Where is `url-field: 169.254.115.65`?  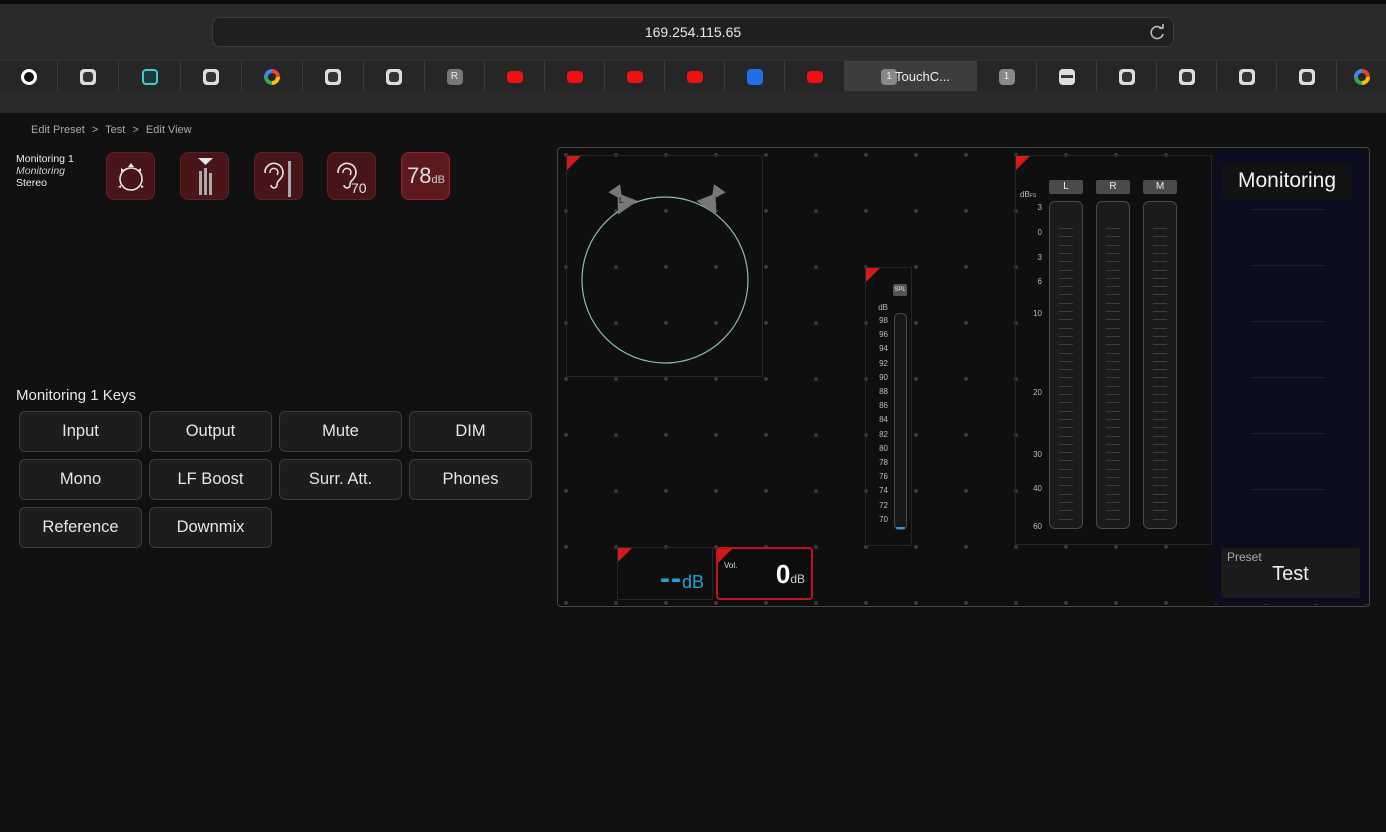 url-field: 169.254.115.65 is located at coordinates (693, 32).